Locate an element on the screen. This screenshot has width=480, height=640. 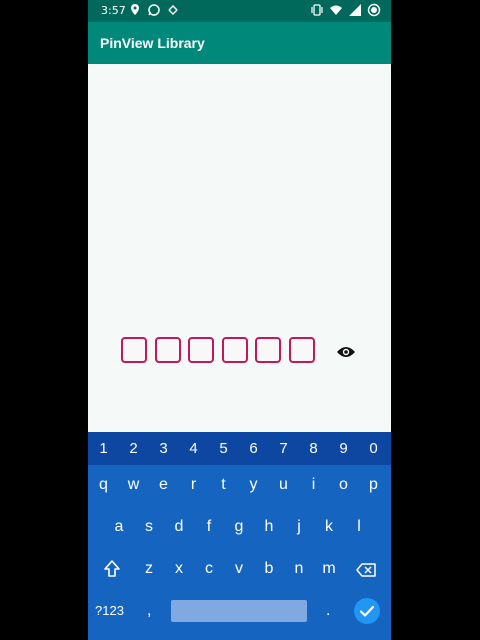
key-5: 5 is located at coordinates (224, 448).